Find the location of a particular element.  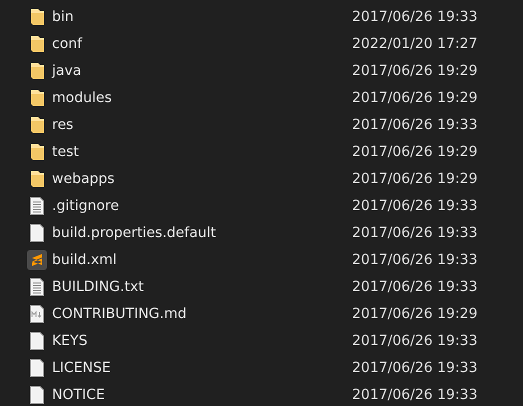

file-row: test 2017/06/26 19:29 is located at coordinates (261, 151).